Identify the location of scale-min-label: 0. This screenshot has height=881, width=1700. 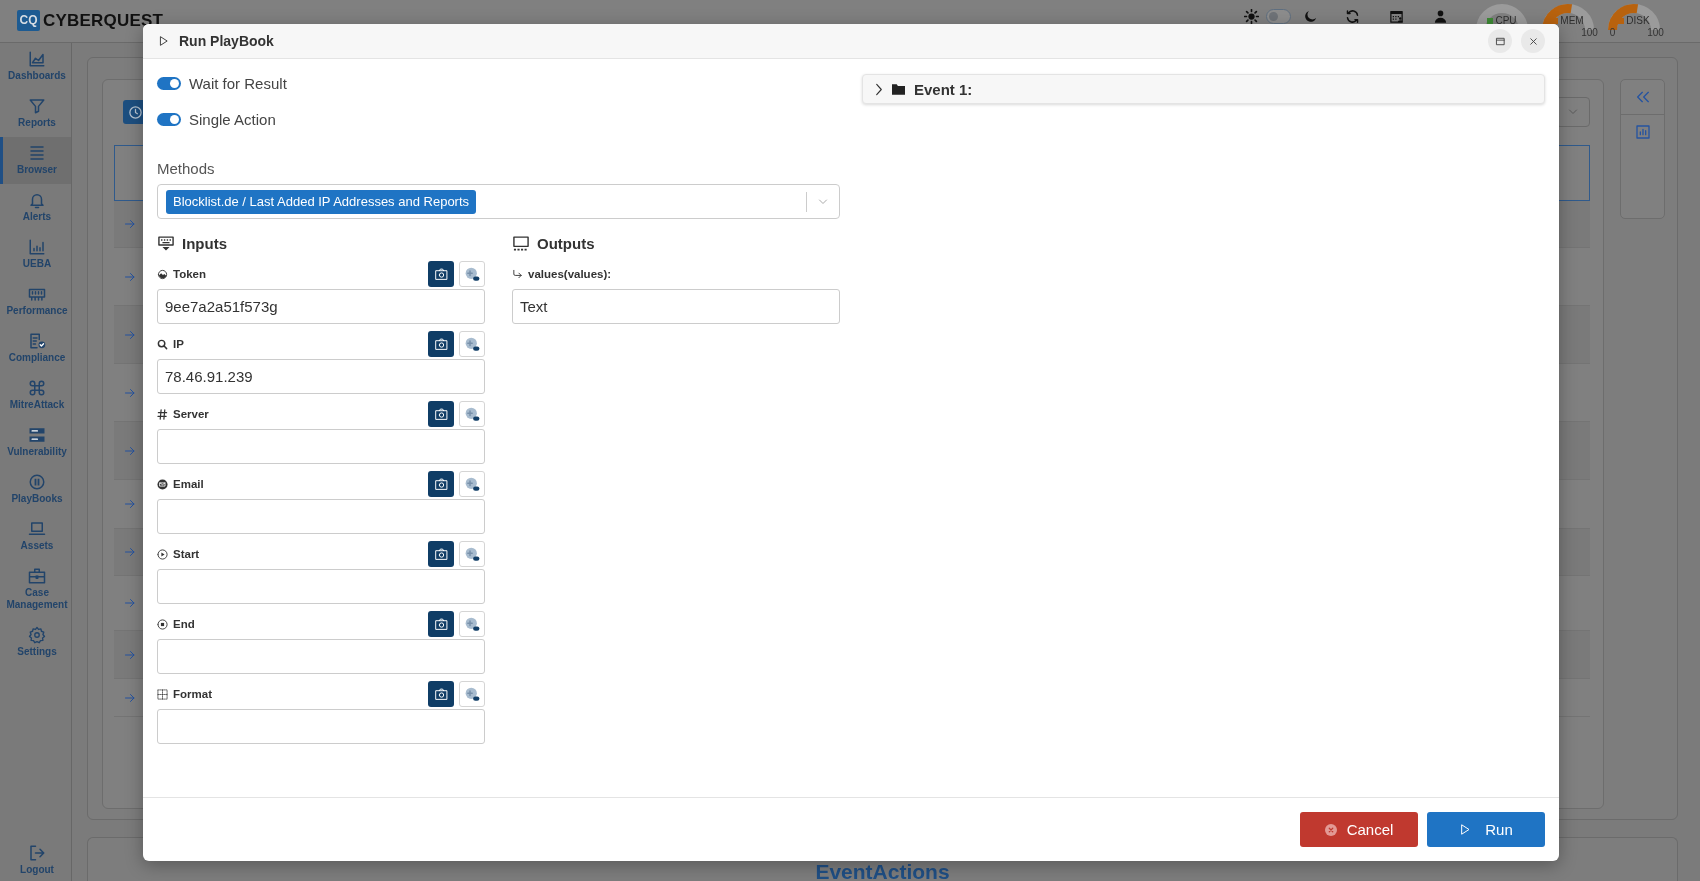
(1612, 32).